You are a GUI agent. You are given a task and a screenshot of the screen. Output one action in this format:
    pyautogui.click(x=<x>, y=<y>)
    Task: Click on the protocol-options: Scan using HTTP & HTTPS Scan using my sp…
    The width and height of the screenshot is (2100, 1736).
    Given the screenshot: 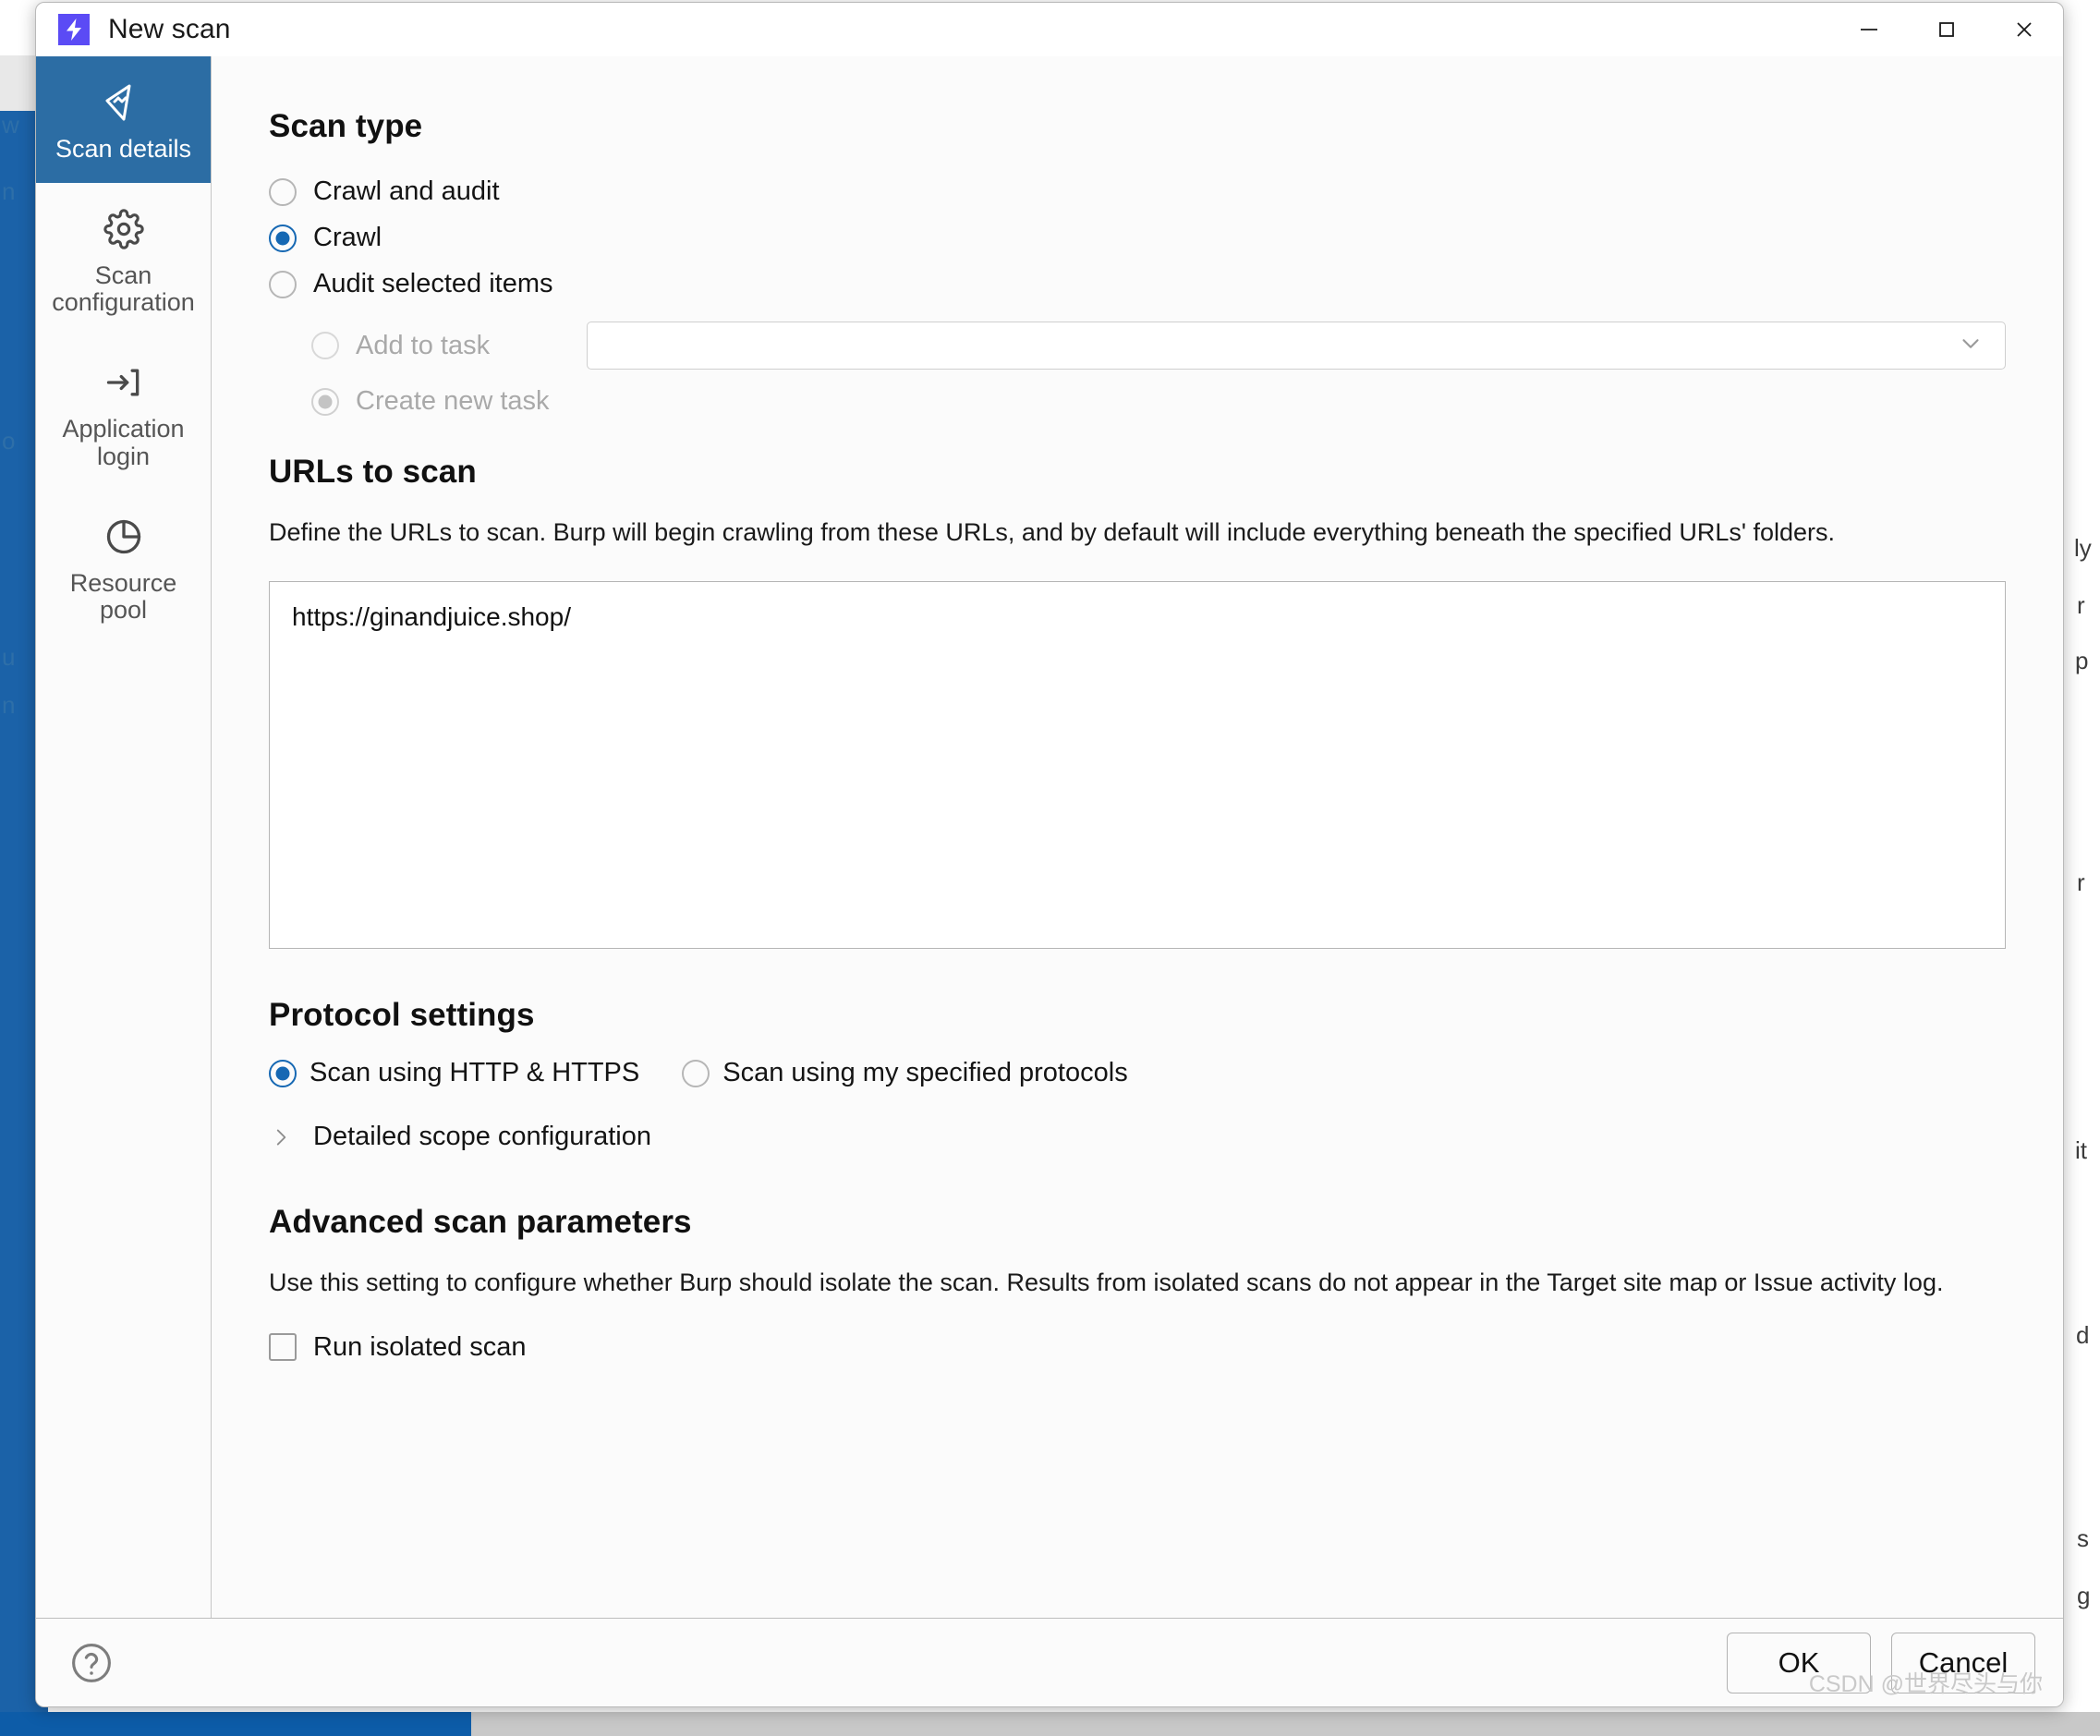 What is the action you would take?
    pyautogui.click(x=1138, y=1073)
    